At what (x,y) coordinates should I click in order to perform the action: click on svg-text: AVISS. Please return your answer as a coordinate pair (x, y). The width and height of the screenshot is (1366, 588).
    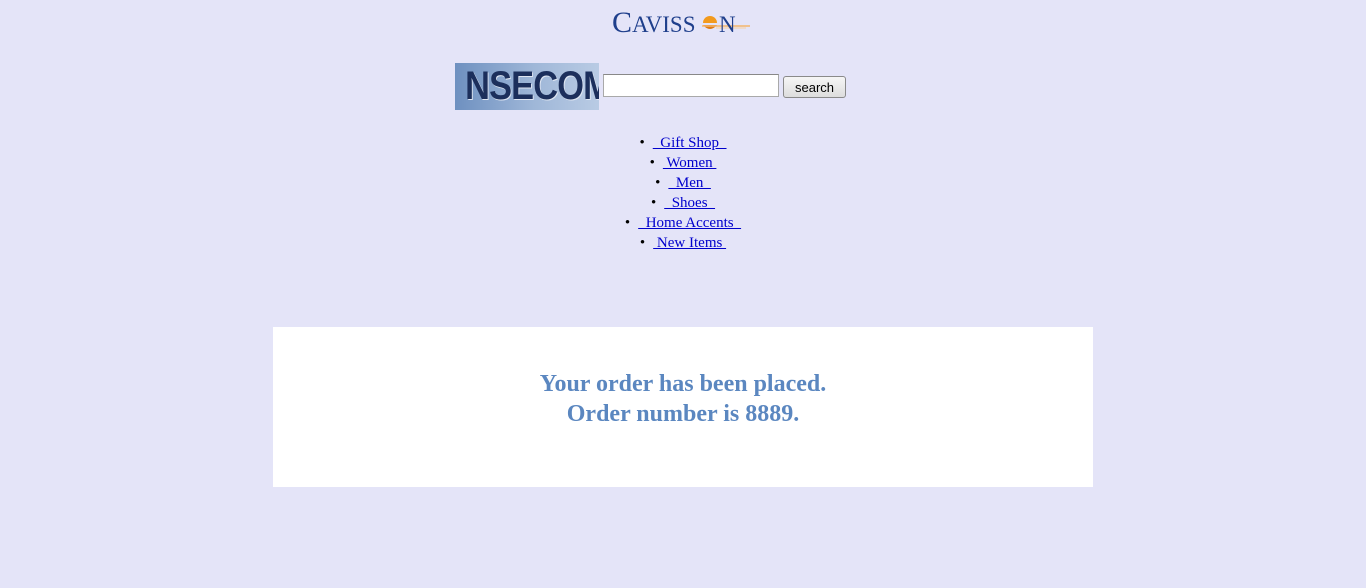
    Looking at the image, I should click on (664, 24).